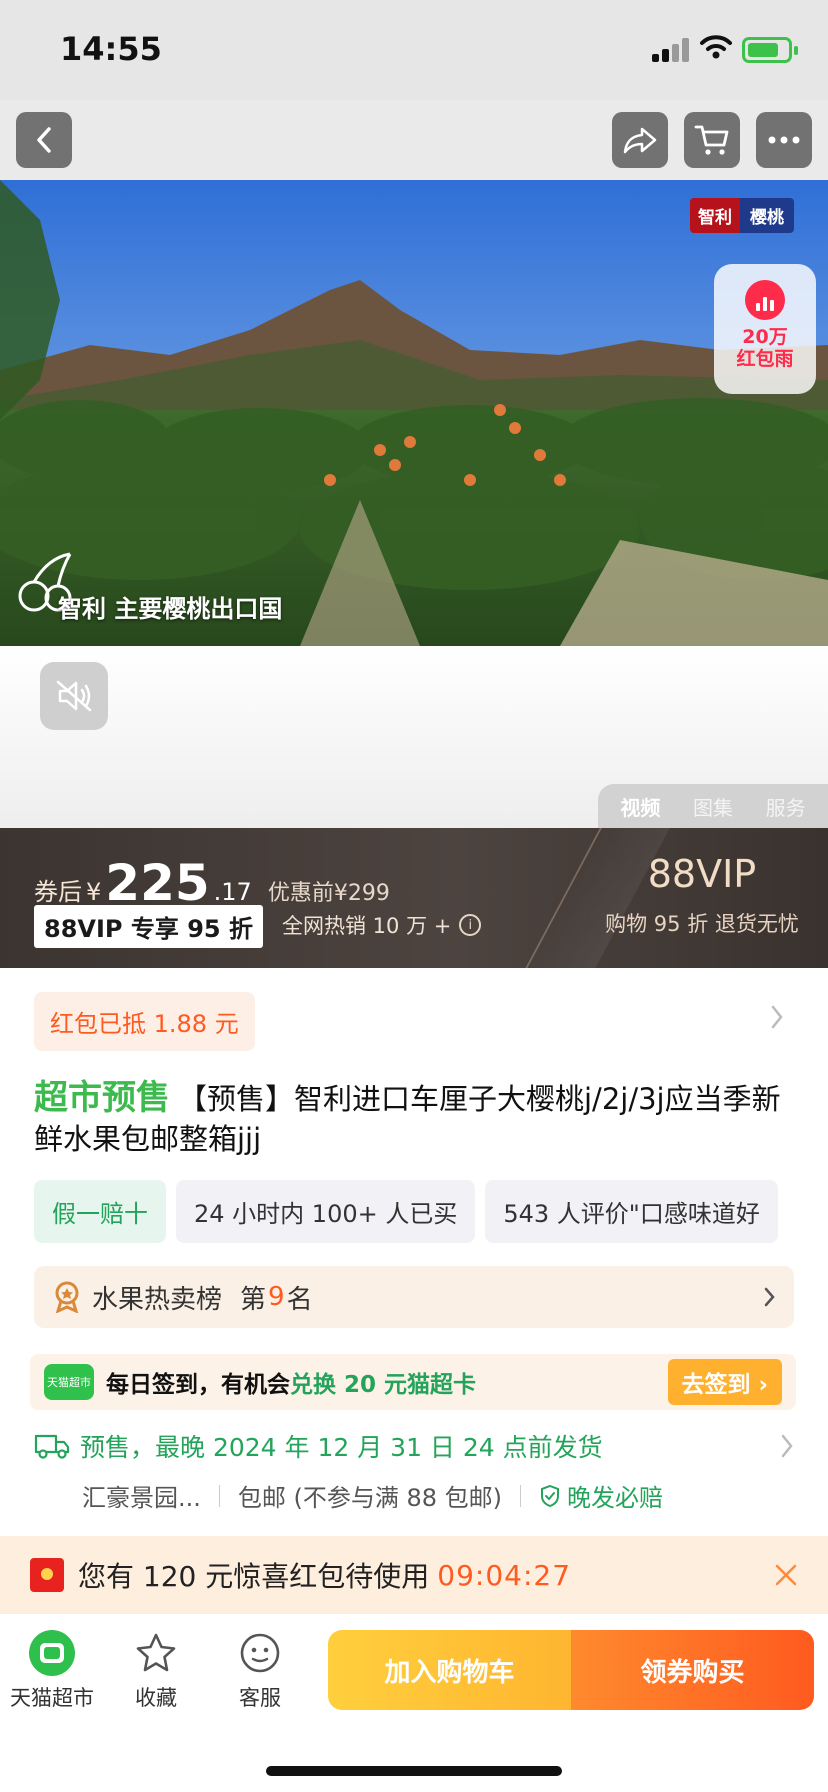 This screenshot has height=1792, width=828. Describe the element at coordinates (631, 1211) in the screenshot. I see `chip-reviews: 543 人评价"口感味道好` at that location.